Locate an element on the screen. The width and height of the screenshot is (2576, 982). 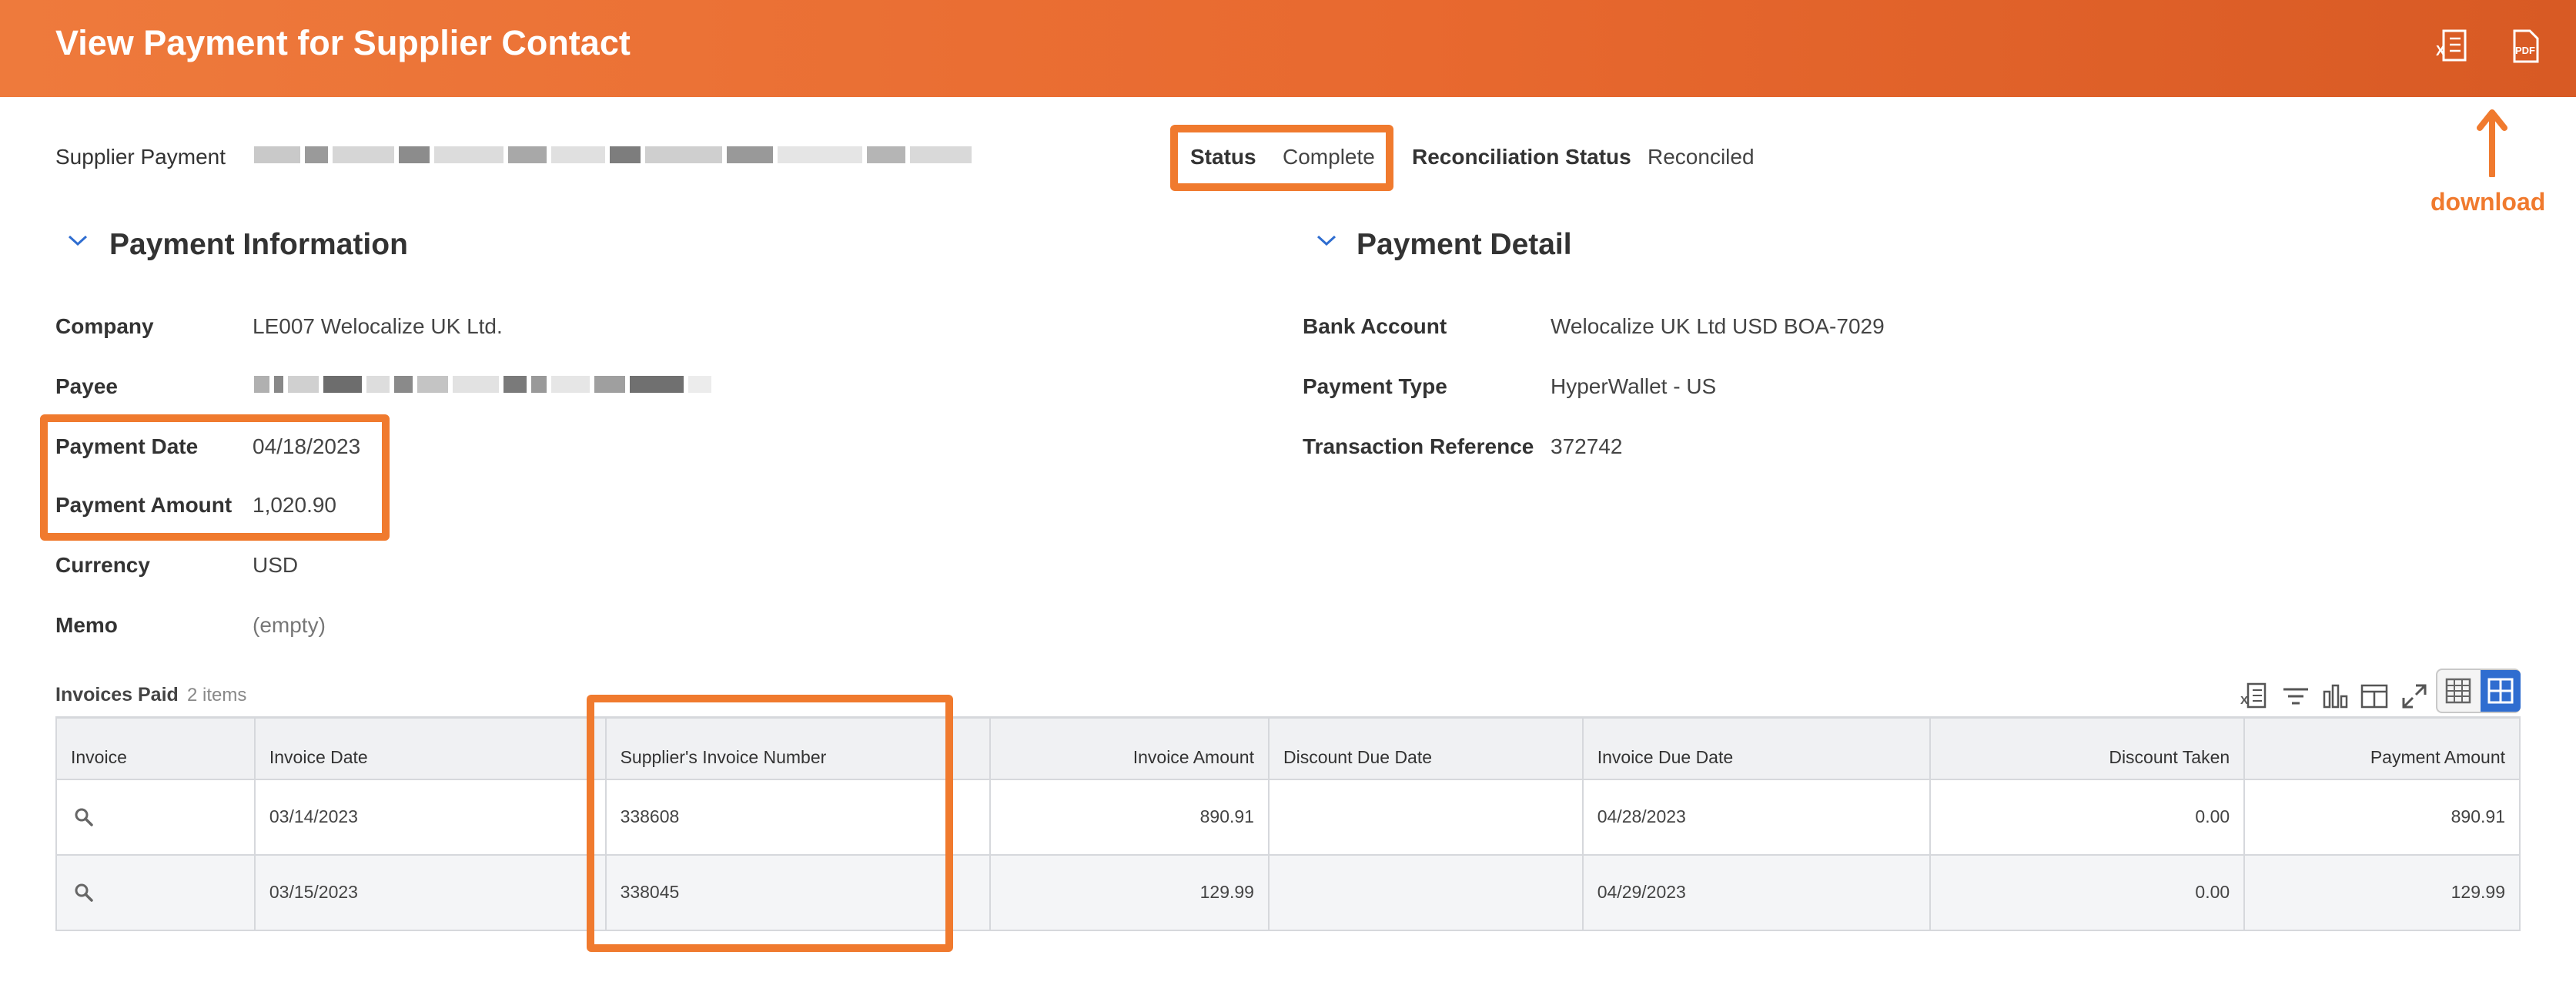
payment-amount-cell: 129.99 is located at coordinates (2382, 892).